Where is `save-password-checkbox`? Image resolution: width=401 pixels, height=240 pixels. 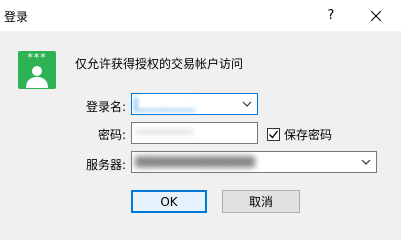
save-password-checkbox is located at coordinates (273, 134).